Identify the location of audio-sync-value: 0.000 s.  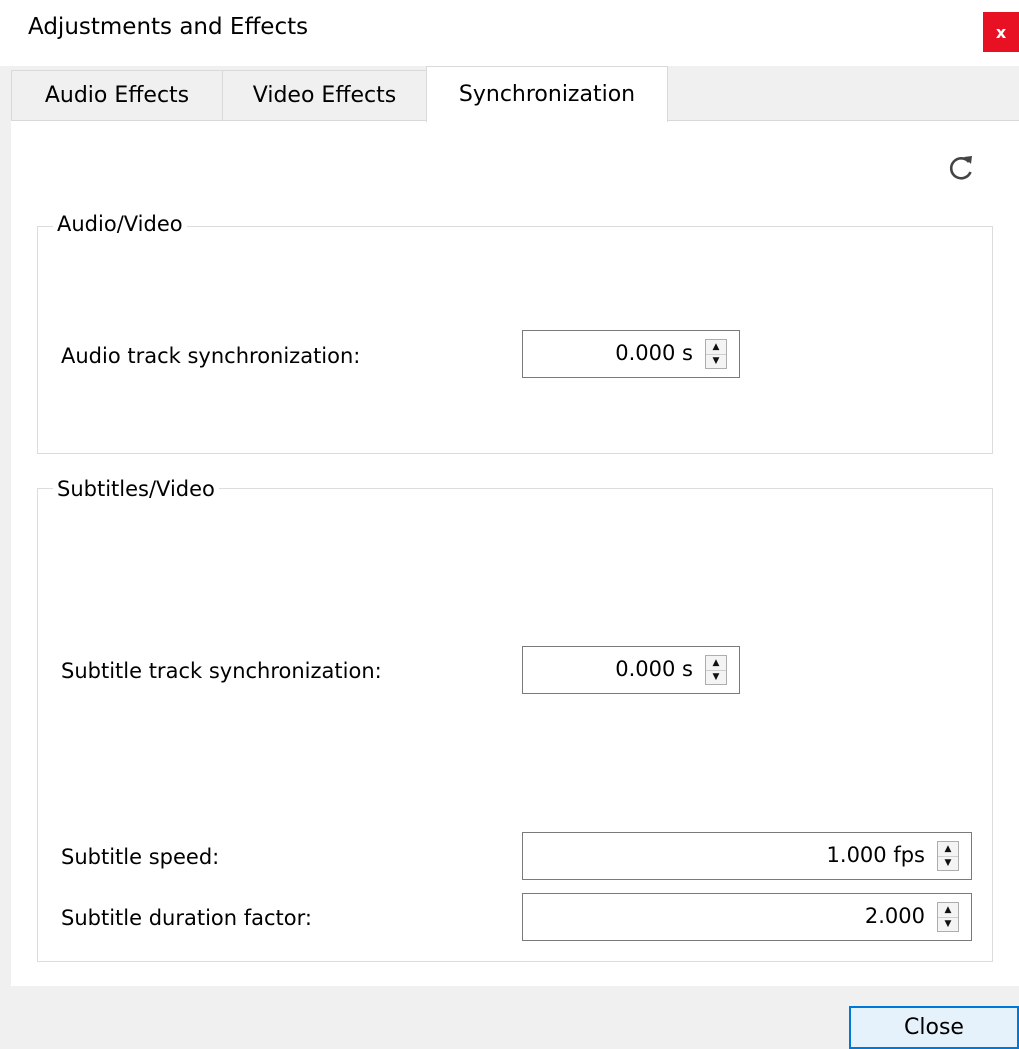
(654, 353).